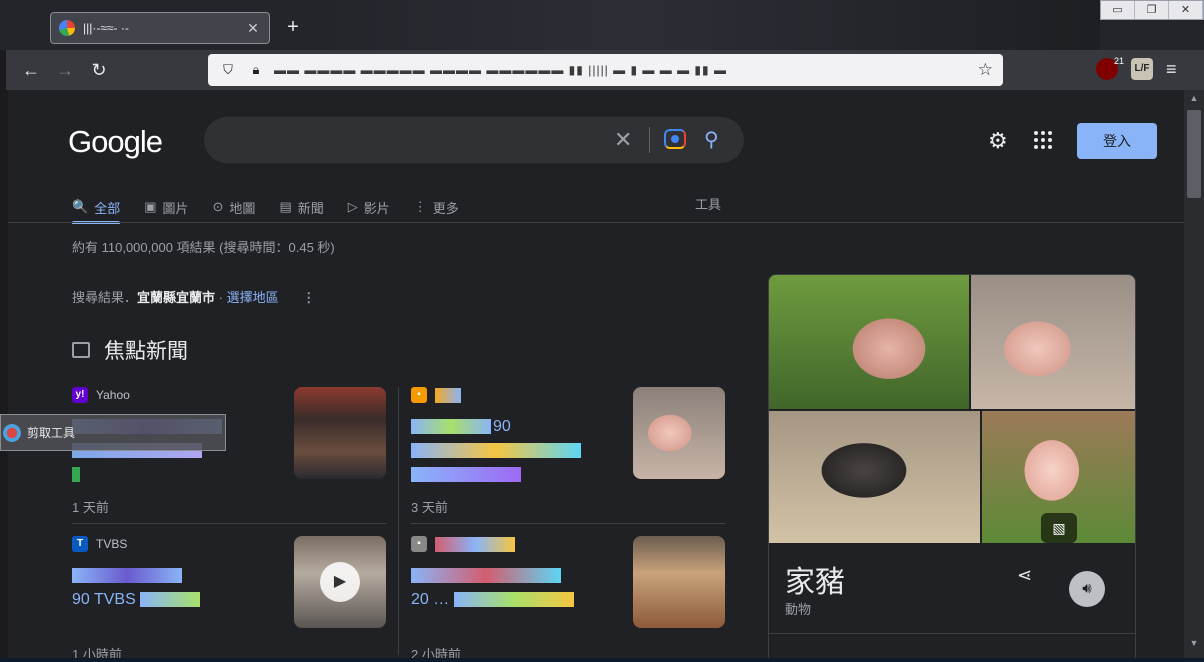  Describe the element at coordinates (798, 609) in the screenshot. I see `knowledge-panel-subtitle: 動物` at that location.